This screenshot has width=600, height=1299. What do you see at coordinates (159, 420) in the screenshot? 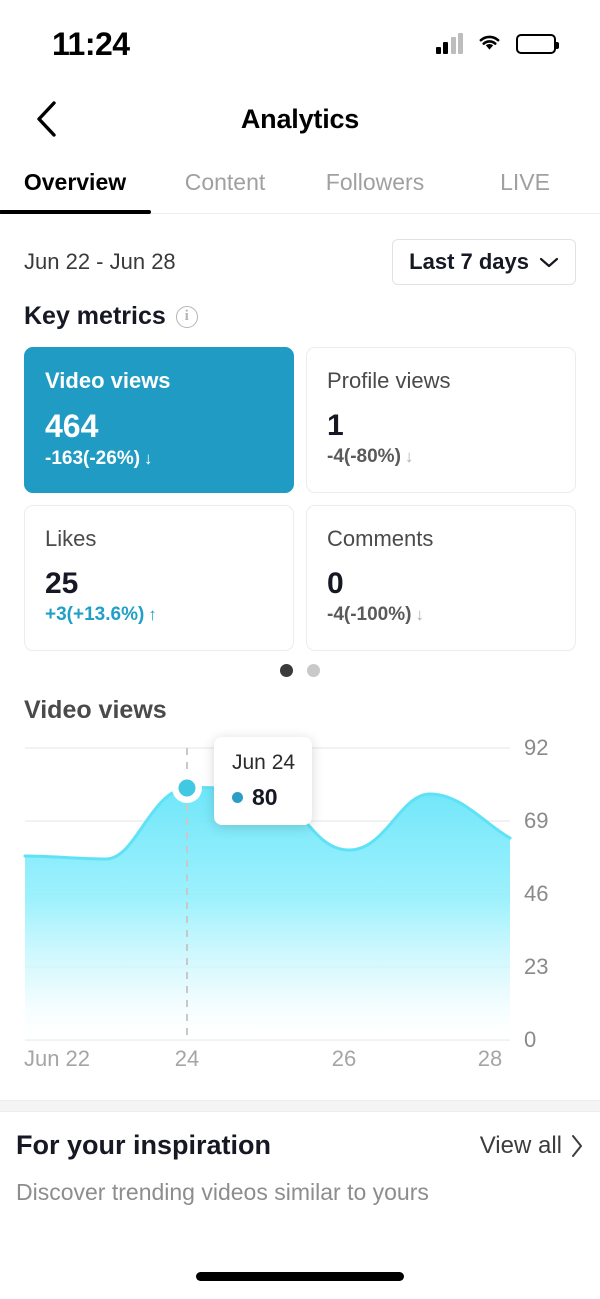
I see `metric-card-video-views: Video views 464 -163(-26%) ↓` at bounding box center [159, 420].